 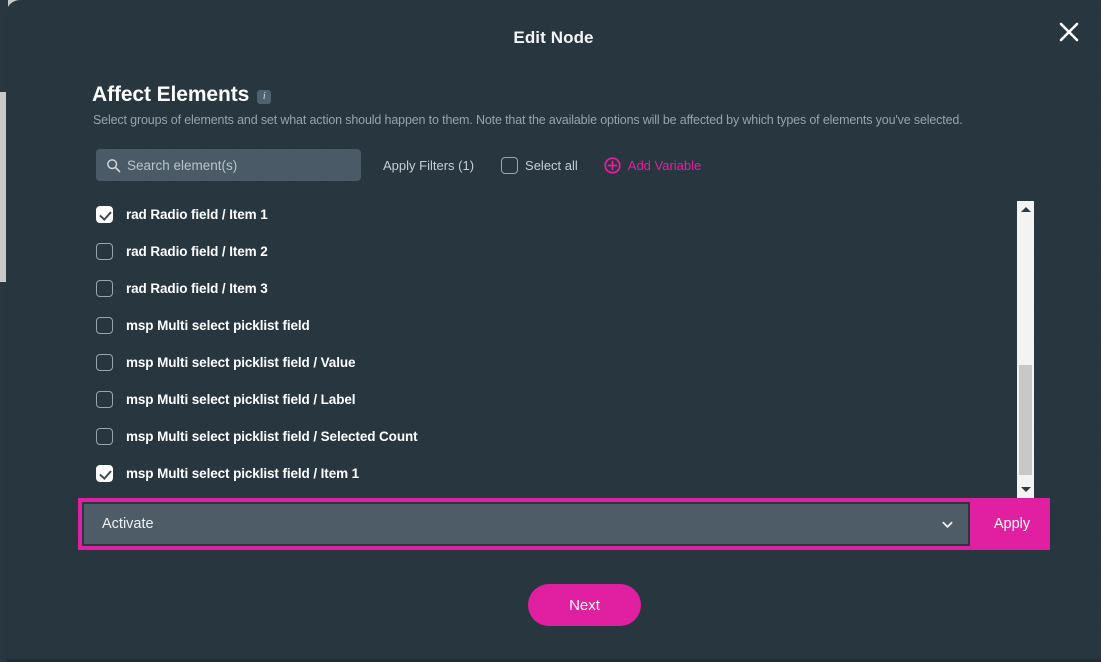 What do you see at coordinates (128, 524) in the screenshot?
I see `action-select-value: Activate` at bounding box center [128, 524].